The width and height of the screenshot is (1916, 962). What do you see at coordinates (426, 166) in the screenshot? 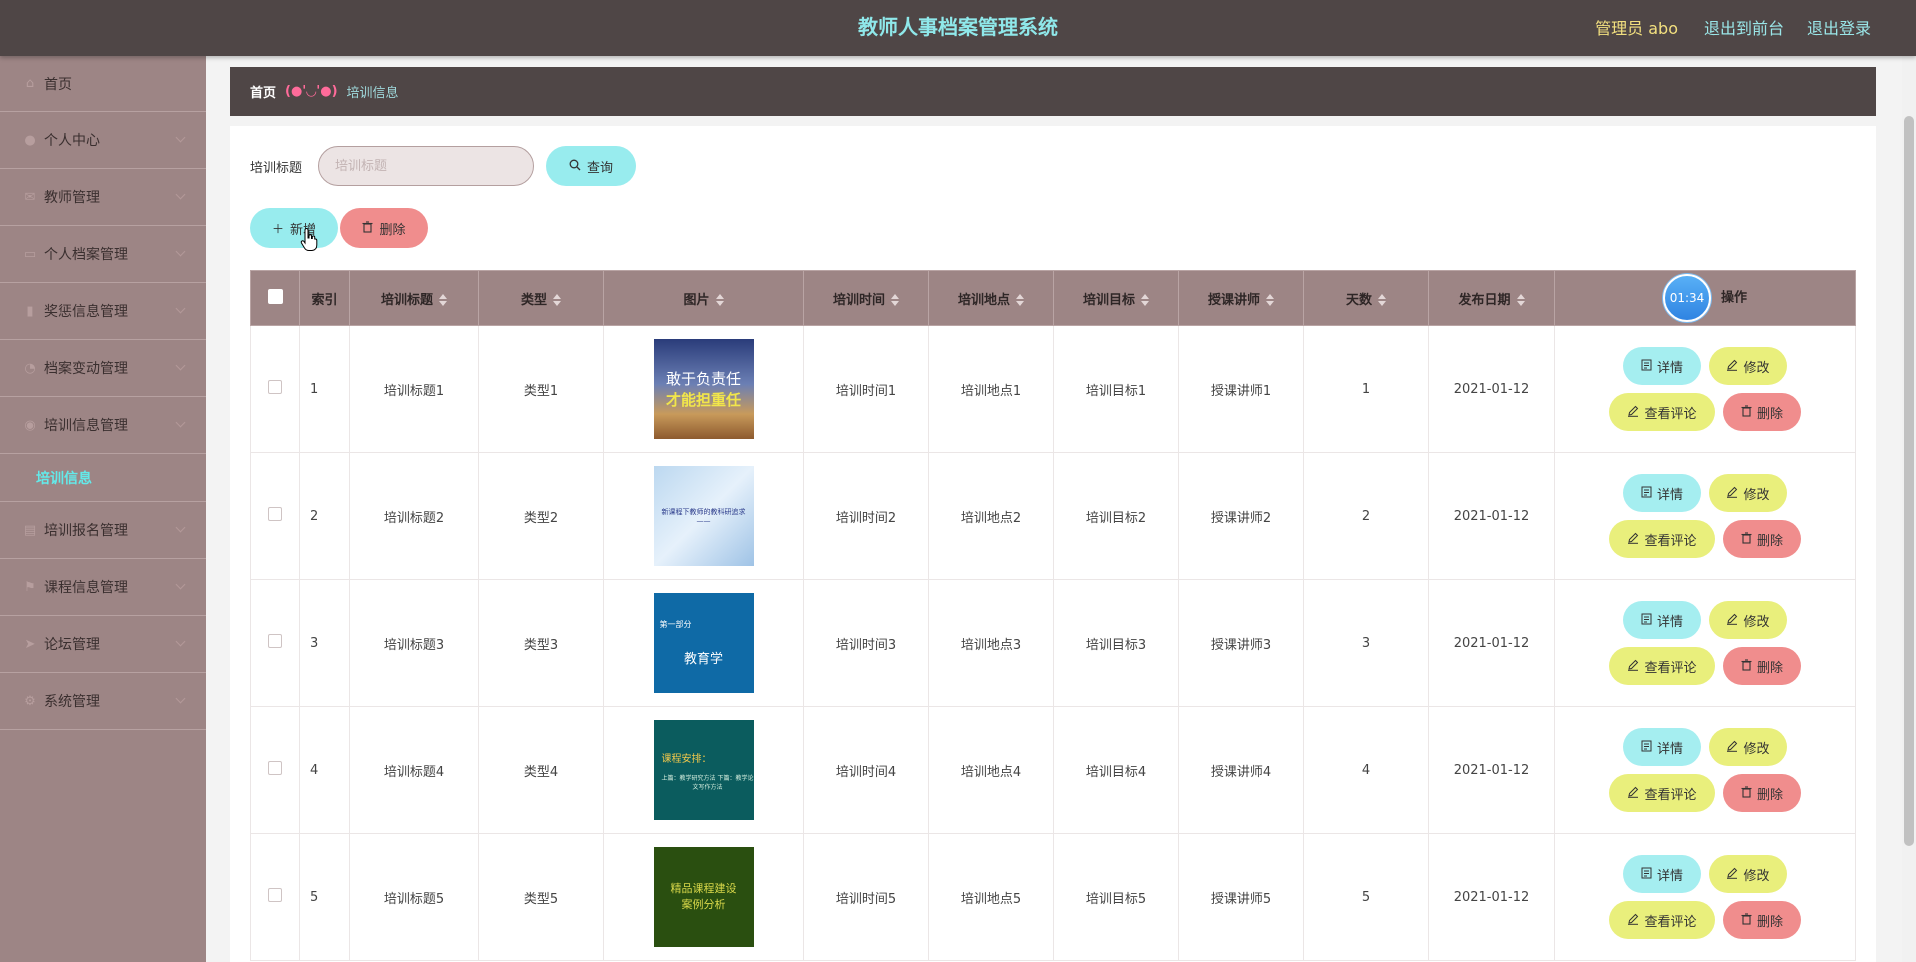
I see `search-input` at bounding box center [426, 166].